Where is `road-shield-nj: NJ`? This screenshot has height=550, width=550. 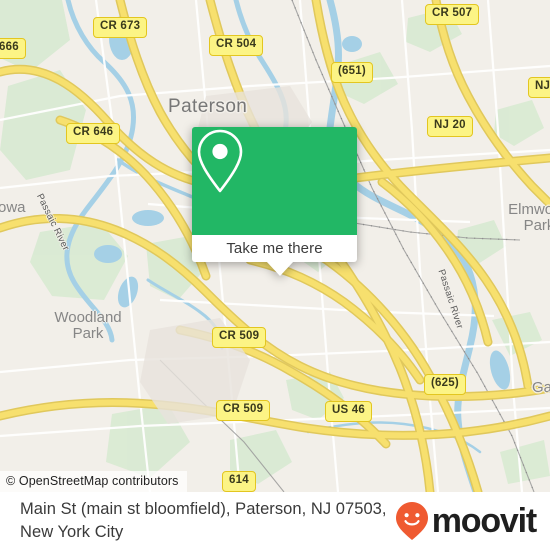 road-shield-nj: NJ is located at coordinates (539, 87).